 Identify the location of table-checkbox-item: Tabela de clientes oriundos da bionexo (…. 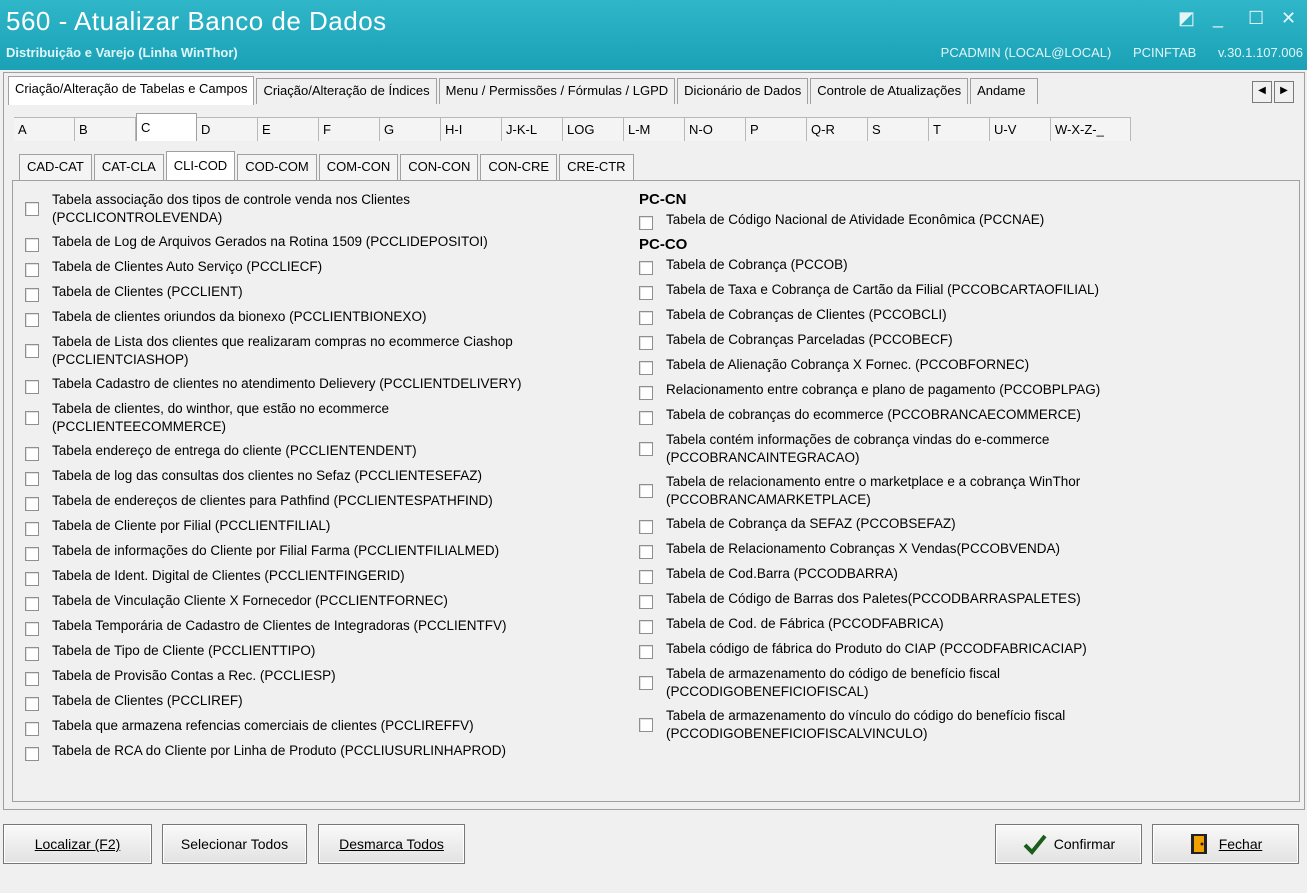
(325, 317).